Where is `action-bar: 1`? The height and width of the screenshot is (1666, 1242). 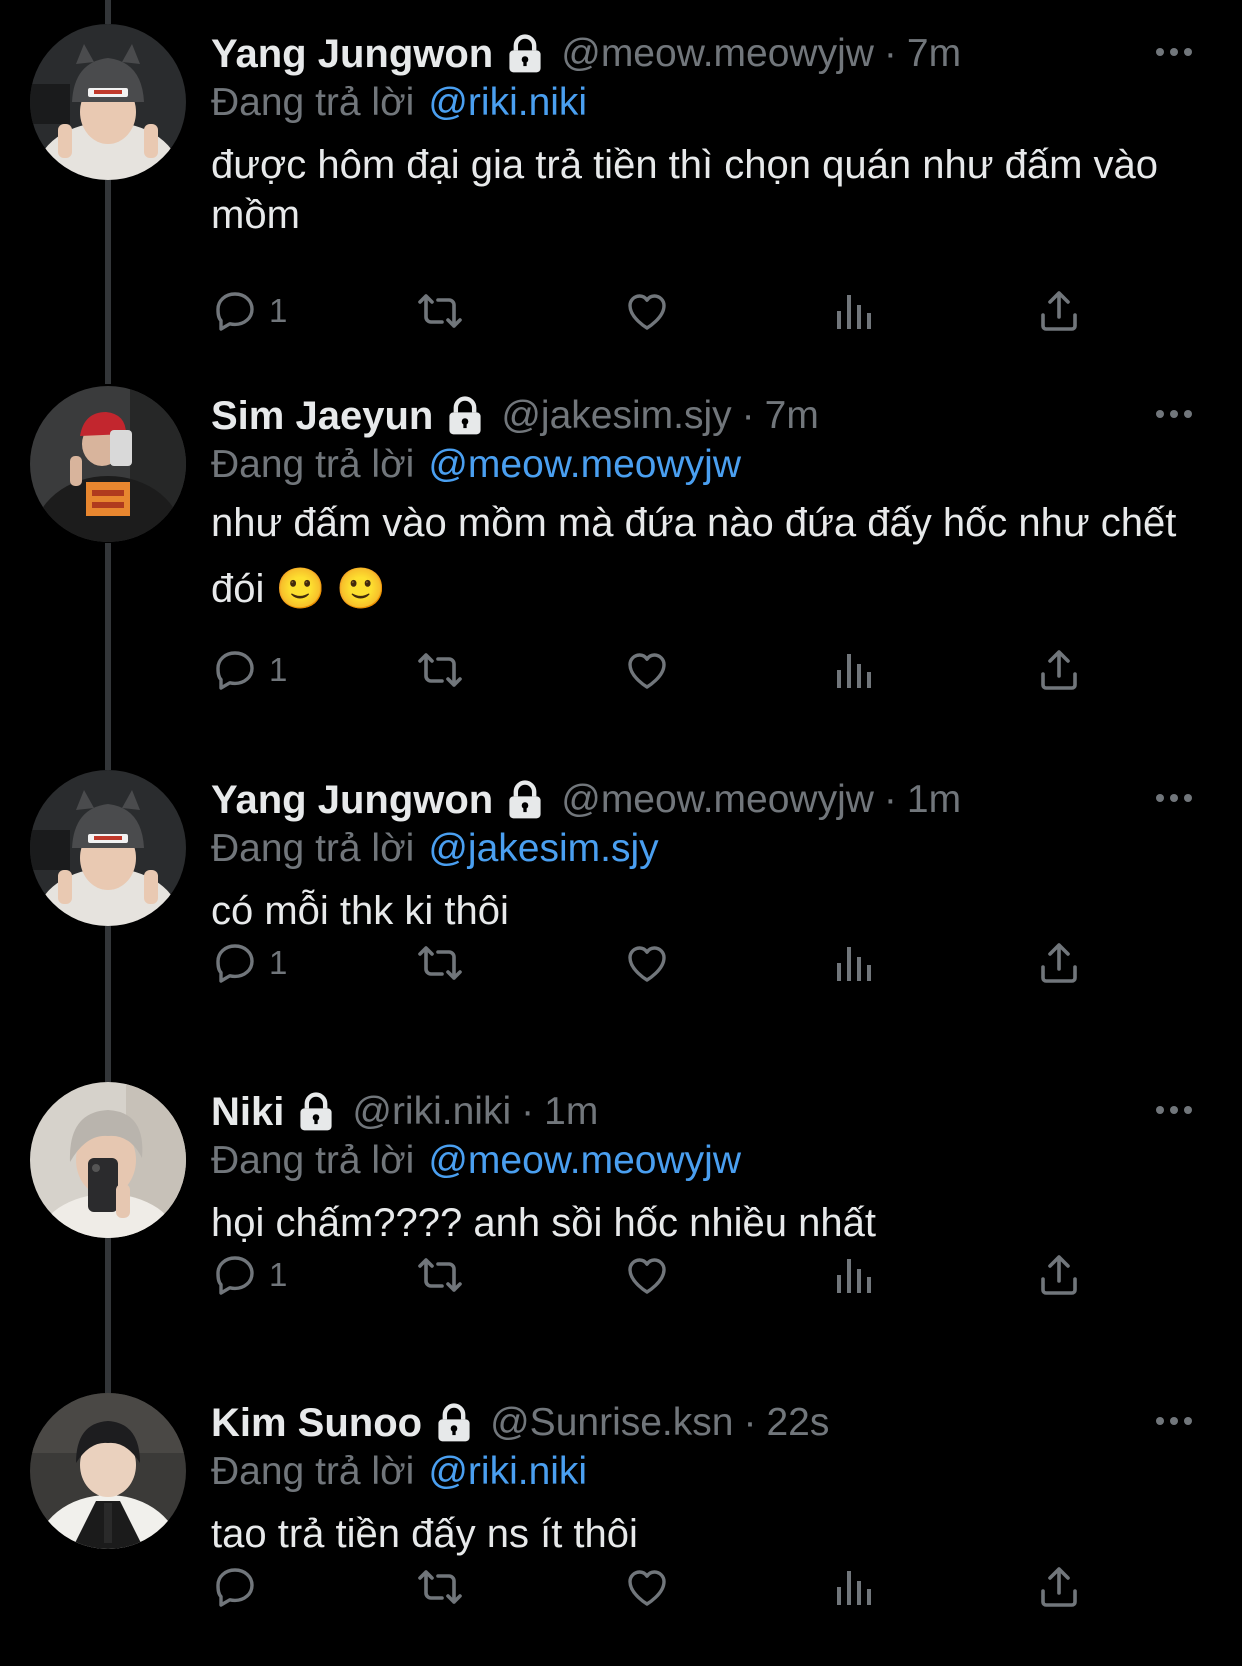
action-bar: 1 is located at coordinates (661, 1275).